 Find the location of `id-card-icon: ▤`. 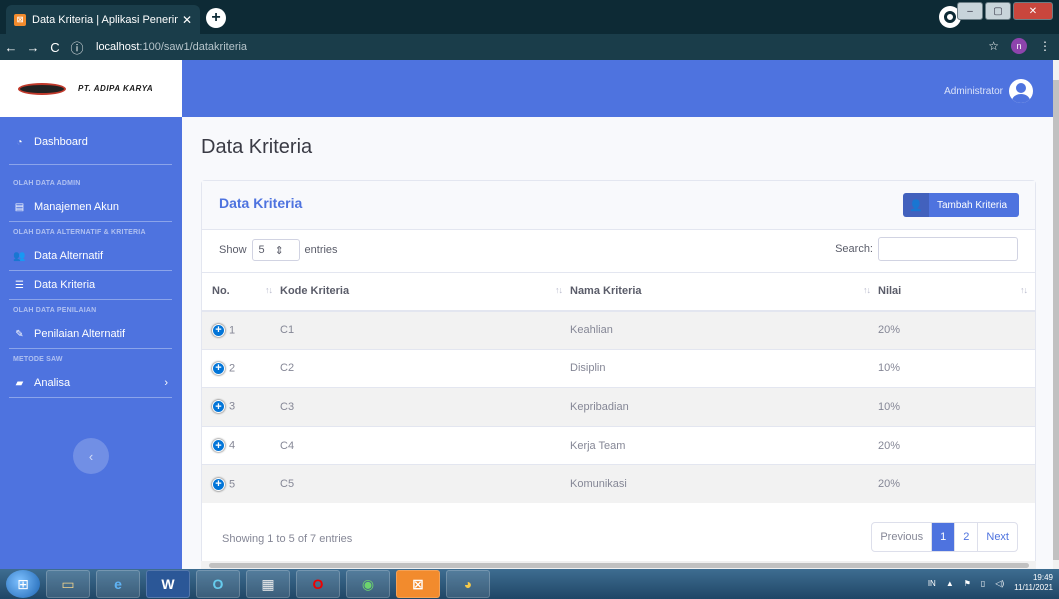

id-card-icon: ▤ is located at coordinates (19, 207).